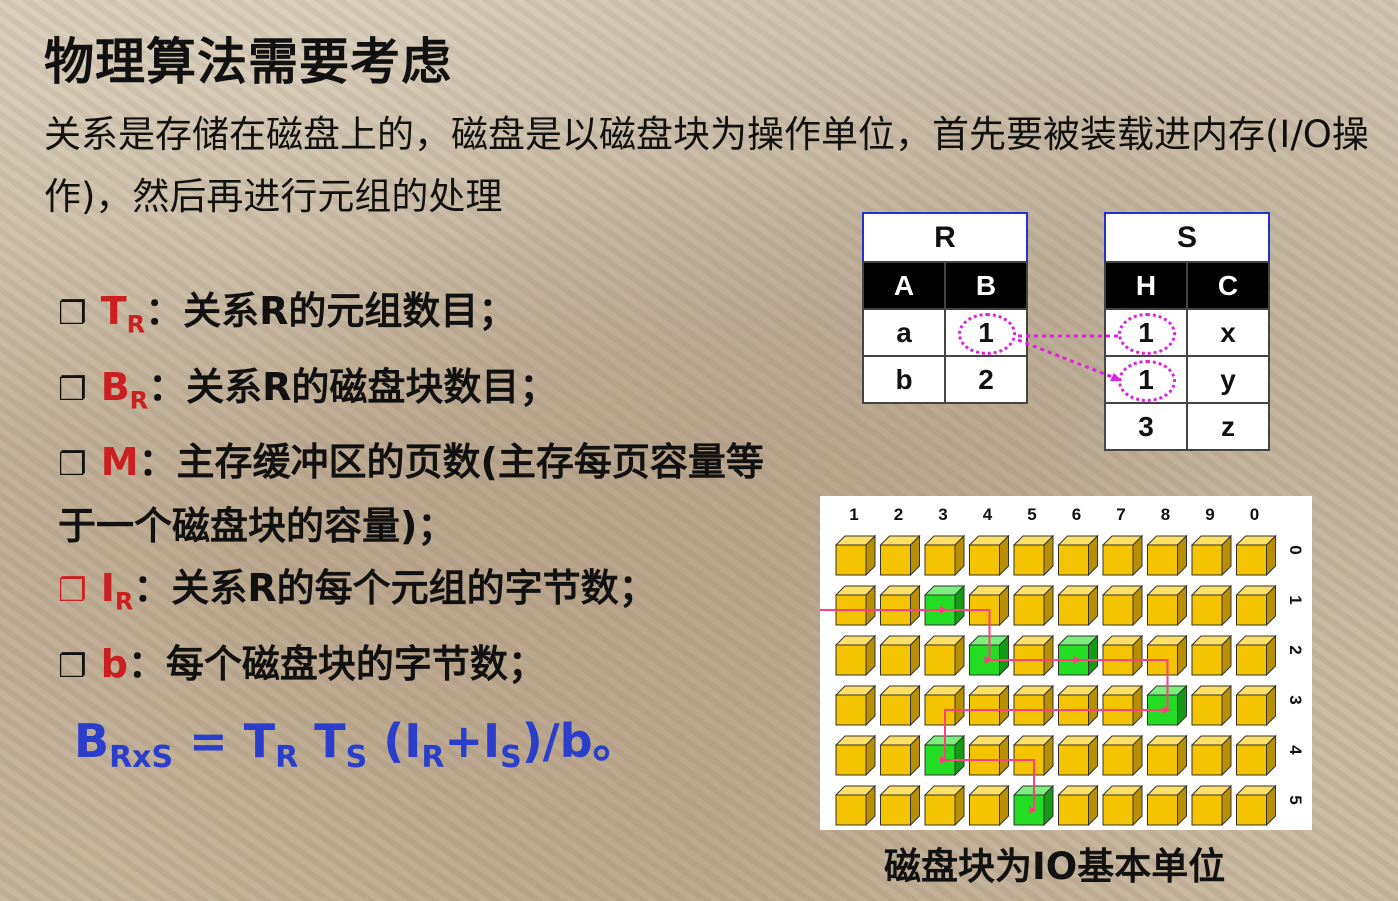  Describe the element at coordinates (1076, 514) in the screenshot. I see `column-number-label: 6` at that location.